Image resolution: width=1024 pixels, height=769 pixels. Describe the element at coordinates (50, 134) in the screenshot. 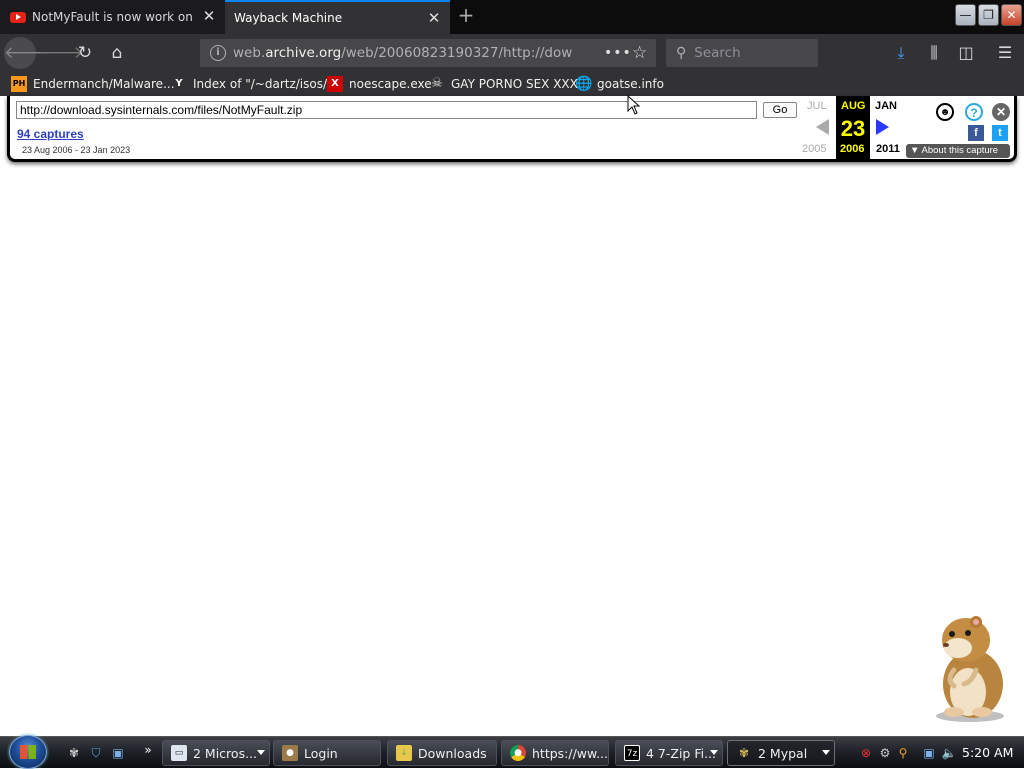

I see `captures-link: 94 captures` at that location.